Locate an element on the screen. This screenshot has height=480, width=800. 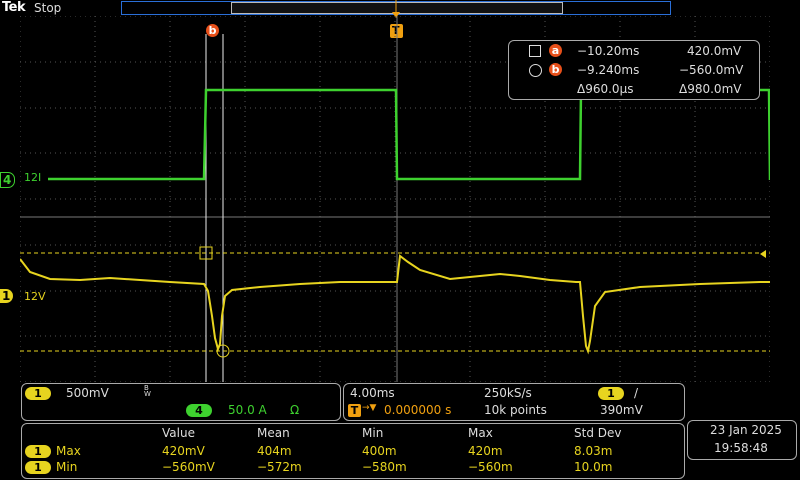
ch4-scale: 50.0 A is located at coordinates (247, 410).